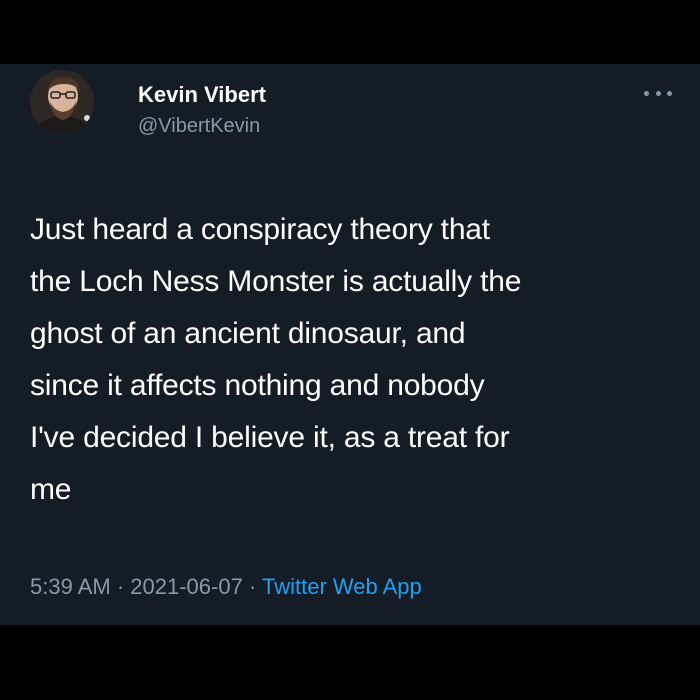 The image size is (700, 700). I want to click on tweet-meta: 5:39 AM · 2021-06-07 · Twitter Web App, so click(226, 587).